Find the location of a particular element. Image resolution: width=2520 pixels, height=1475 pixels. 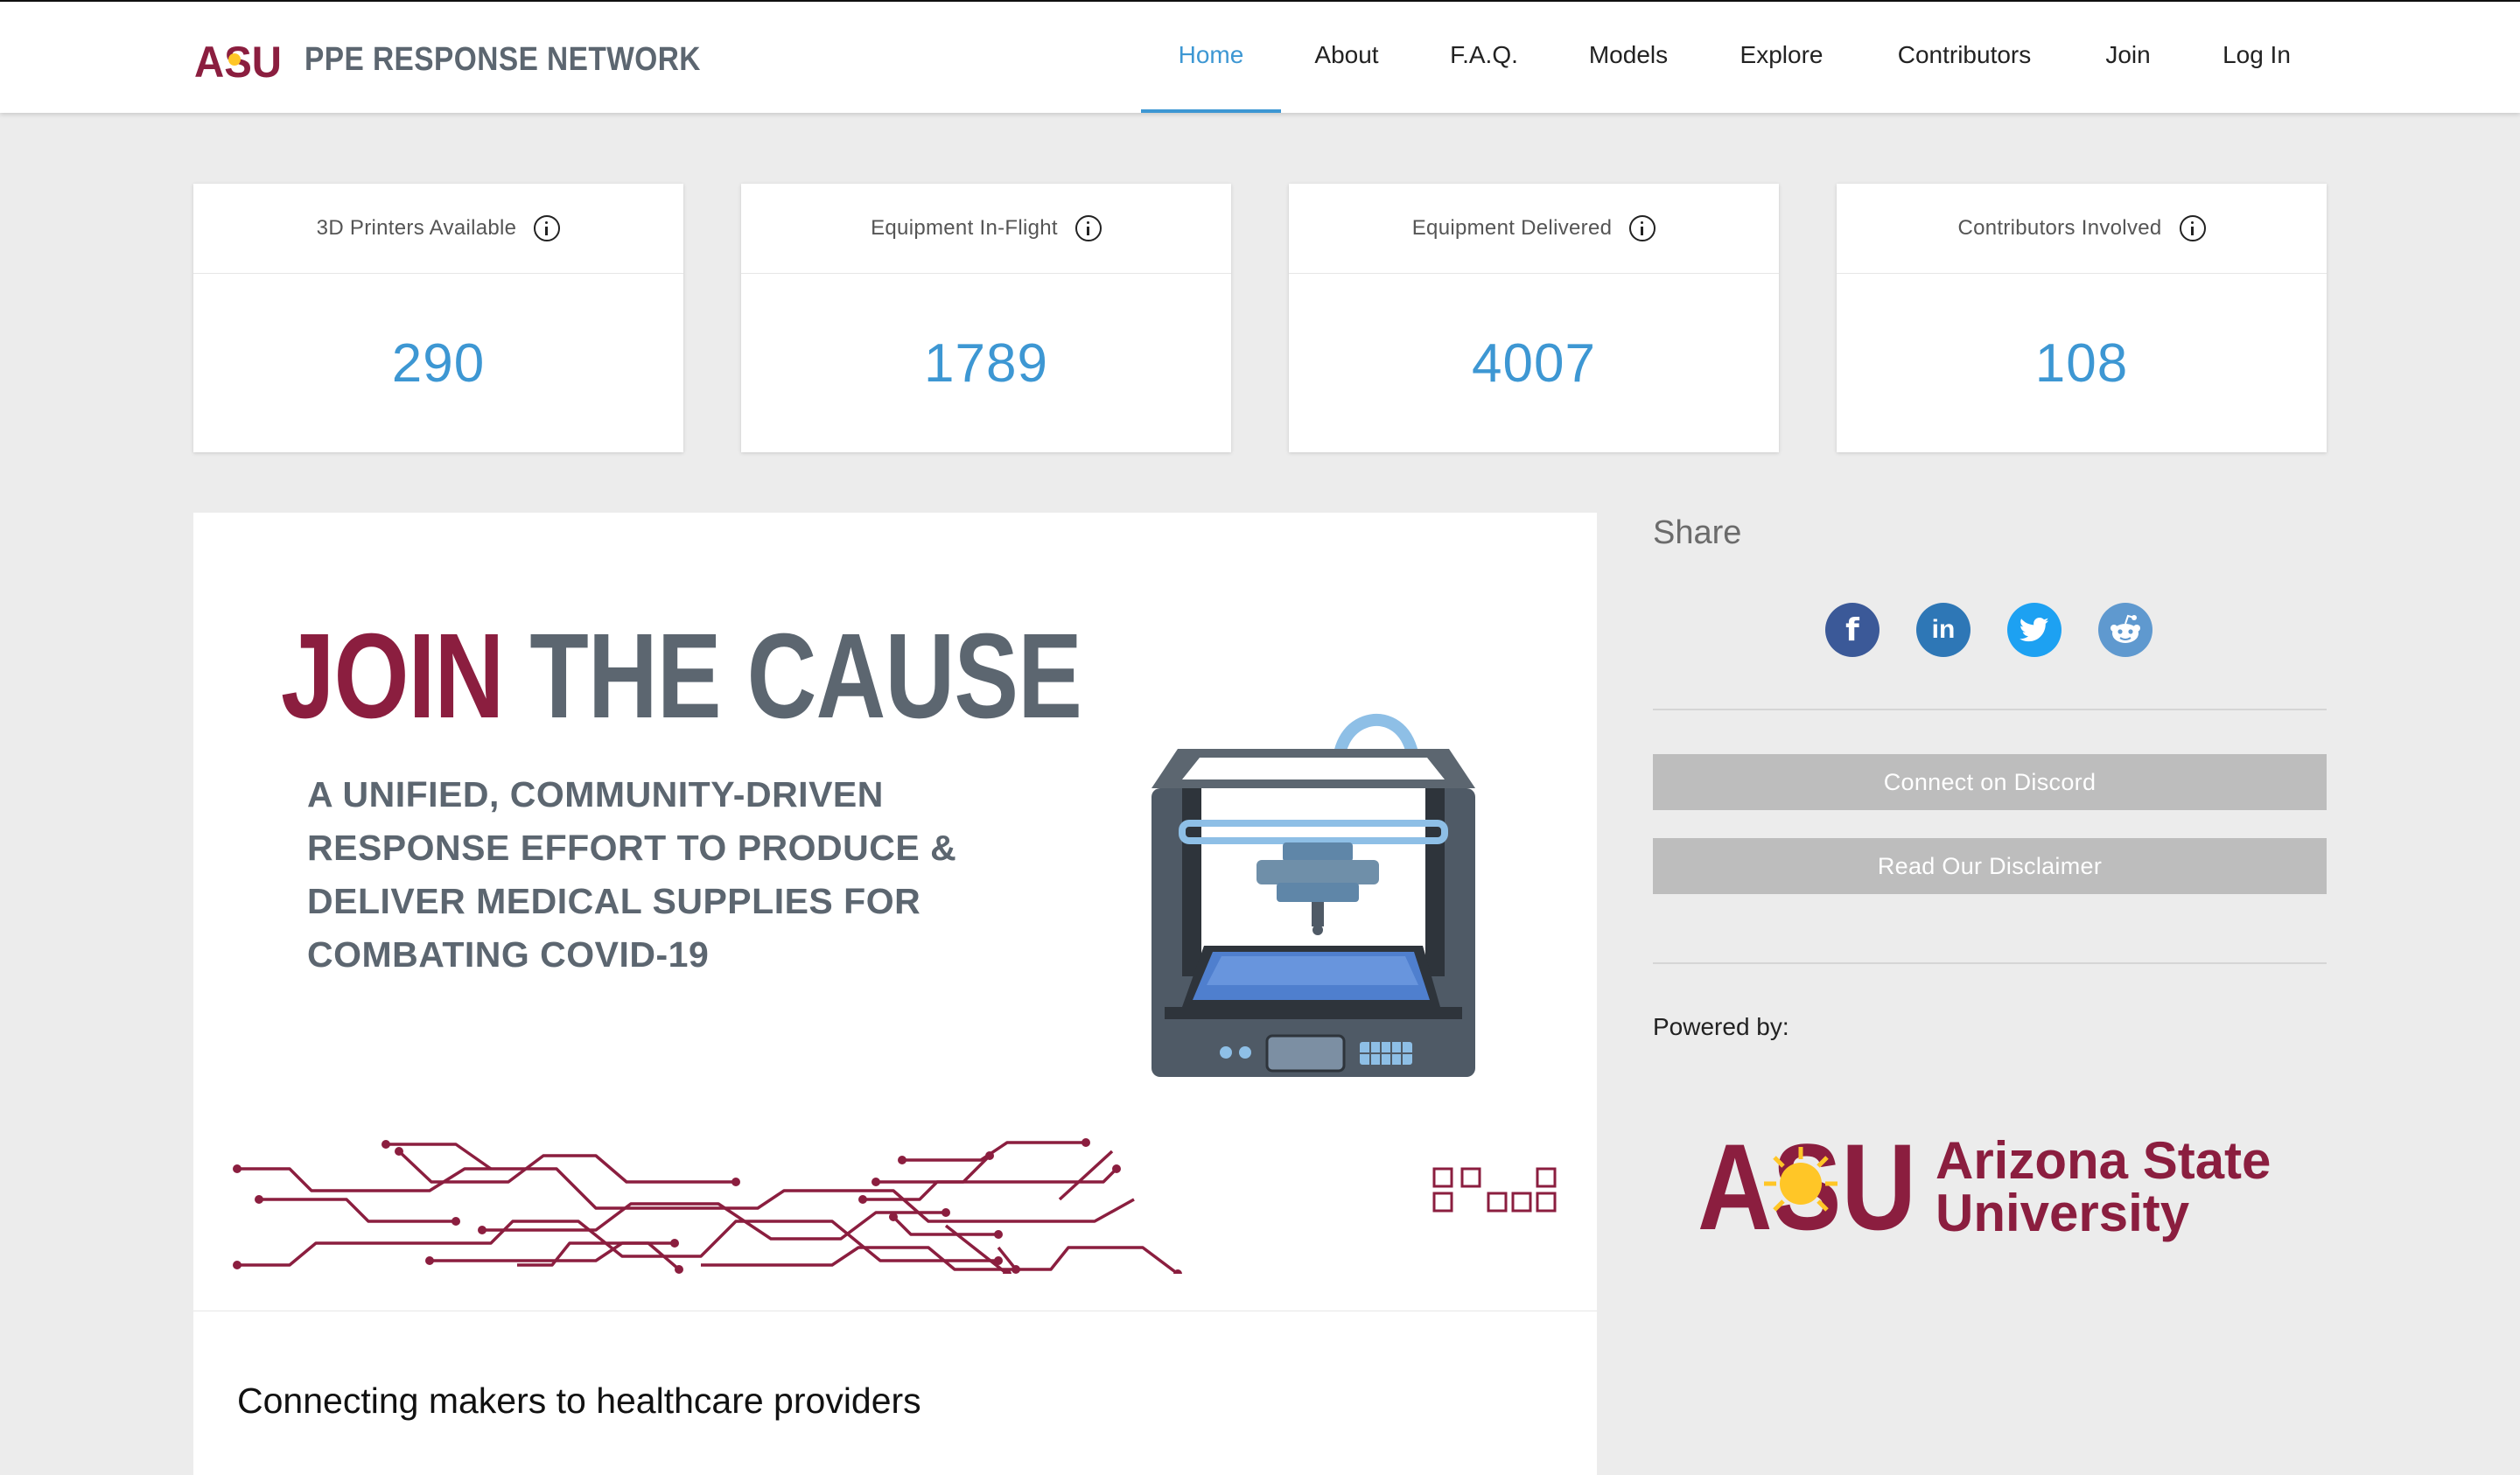

stat-card-printers: 3D Printers Available 290 is located at coordinates (438, 318).